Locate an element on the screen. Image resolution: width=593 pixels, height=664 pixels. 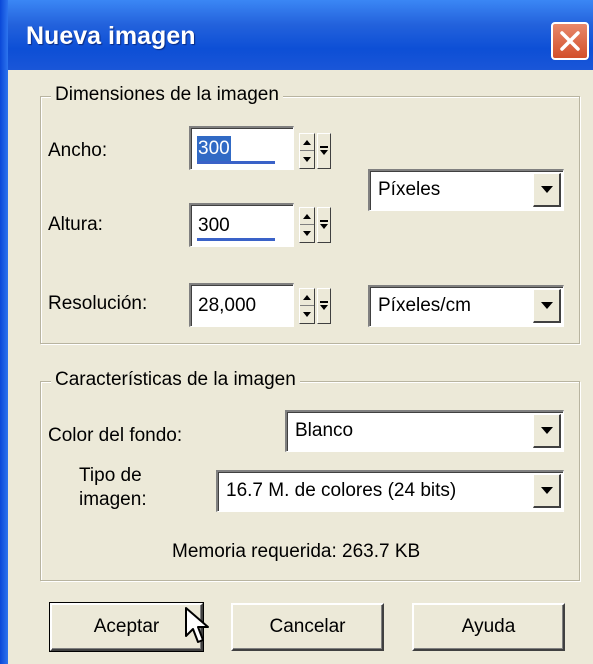
image-type-dropdown: 16.7 M. de colores (24 bits) is located at coordinates (390, 491).